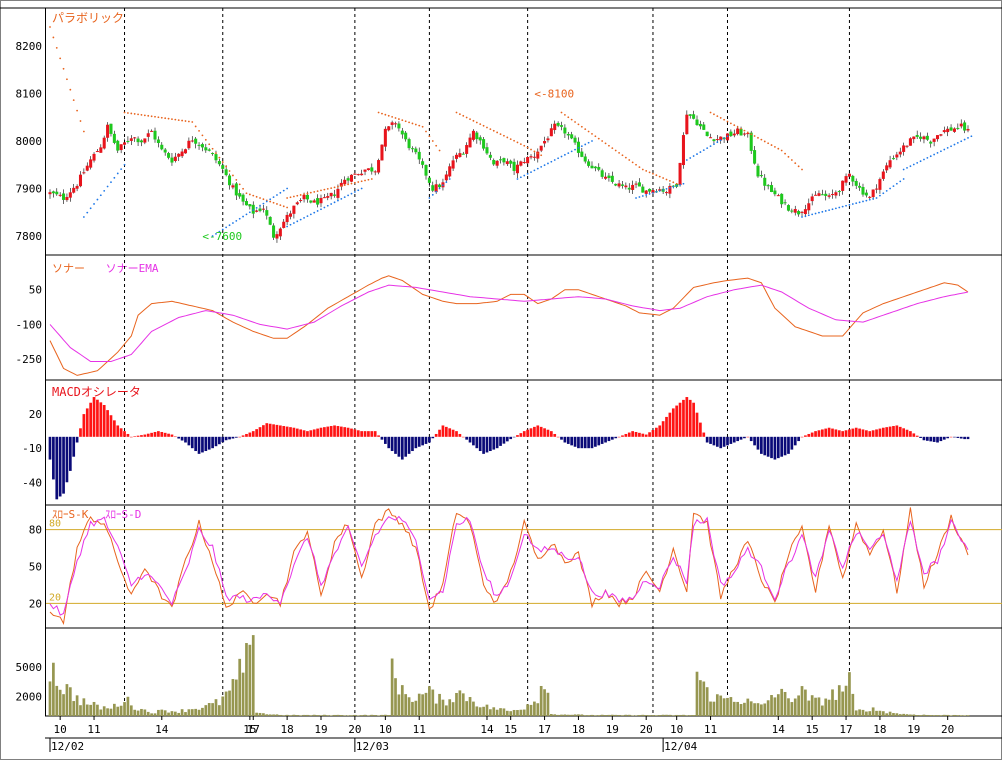 This screenshot has width=1002, height=764. What do you see at coordinates (123, 514) in the screenshot?
I see `legend-stoch-d: ｽﾛｰS-D` at bounding box center [123, 514].